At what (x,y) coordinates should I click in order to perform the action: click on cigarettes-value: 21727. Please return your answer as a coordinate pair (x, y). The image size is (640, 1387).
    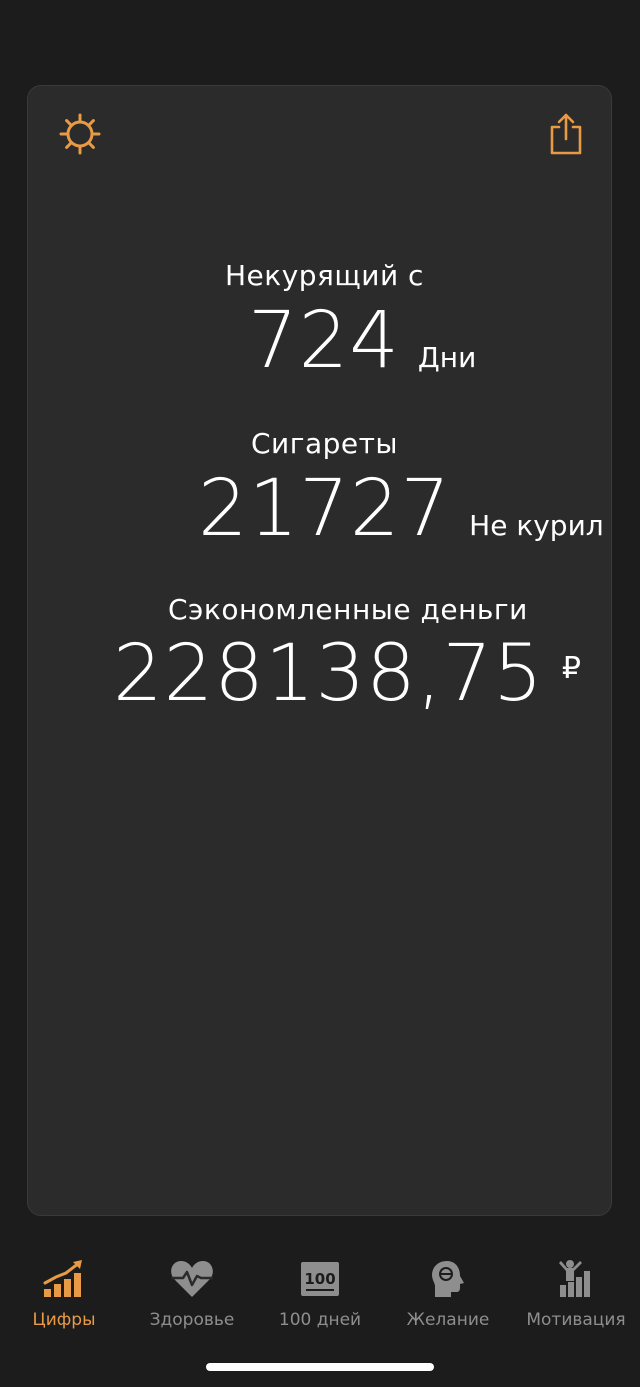
    Looking at the image, I should click on (325, 509).